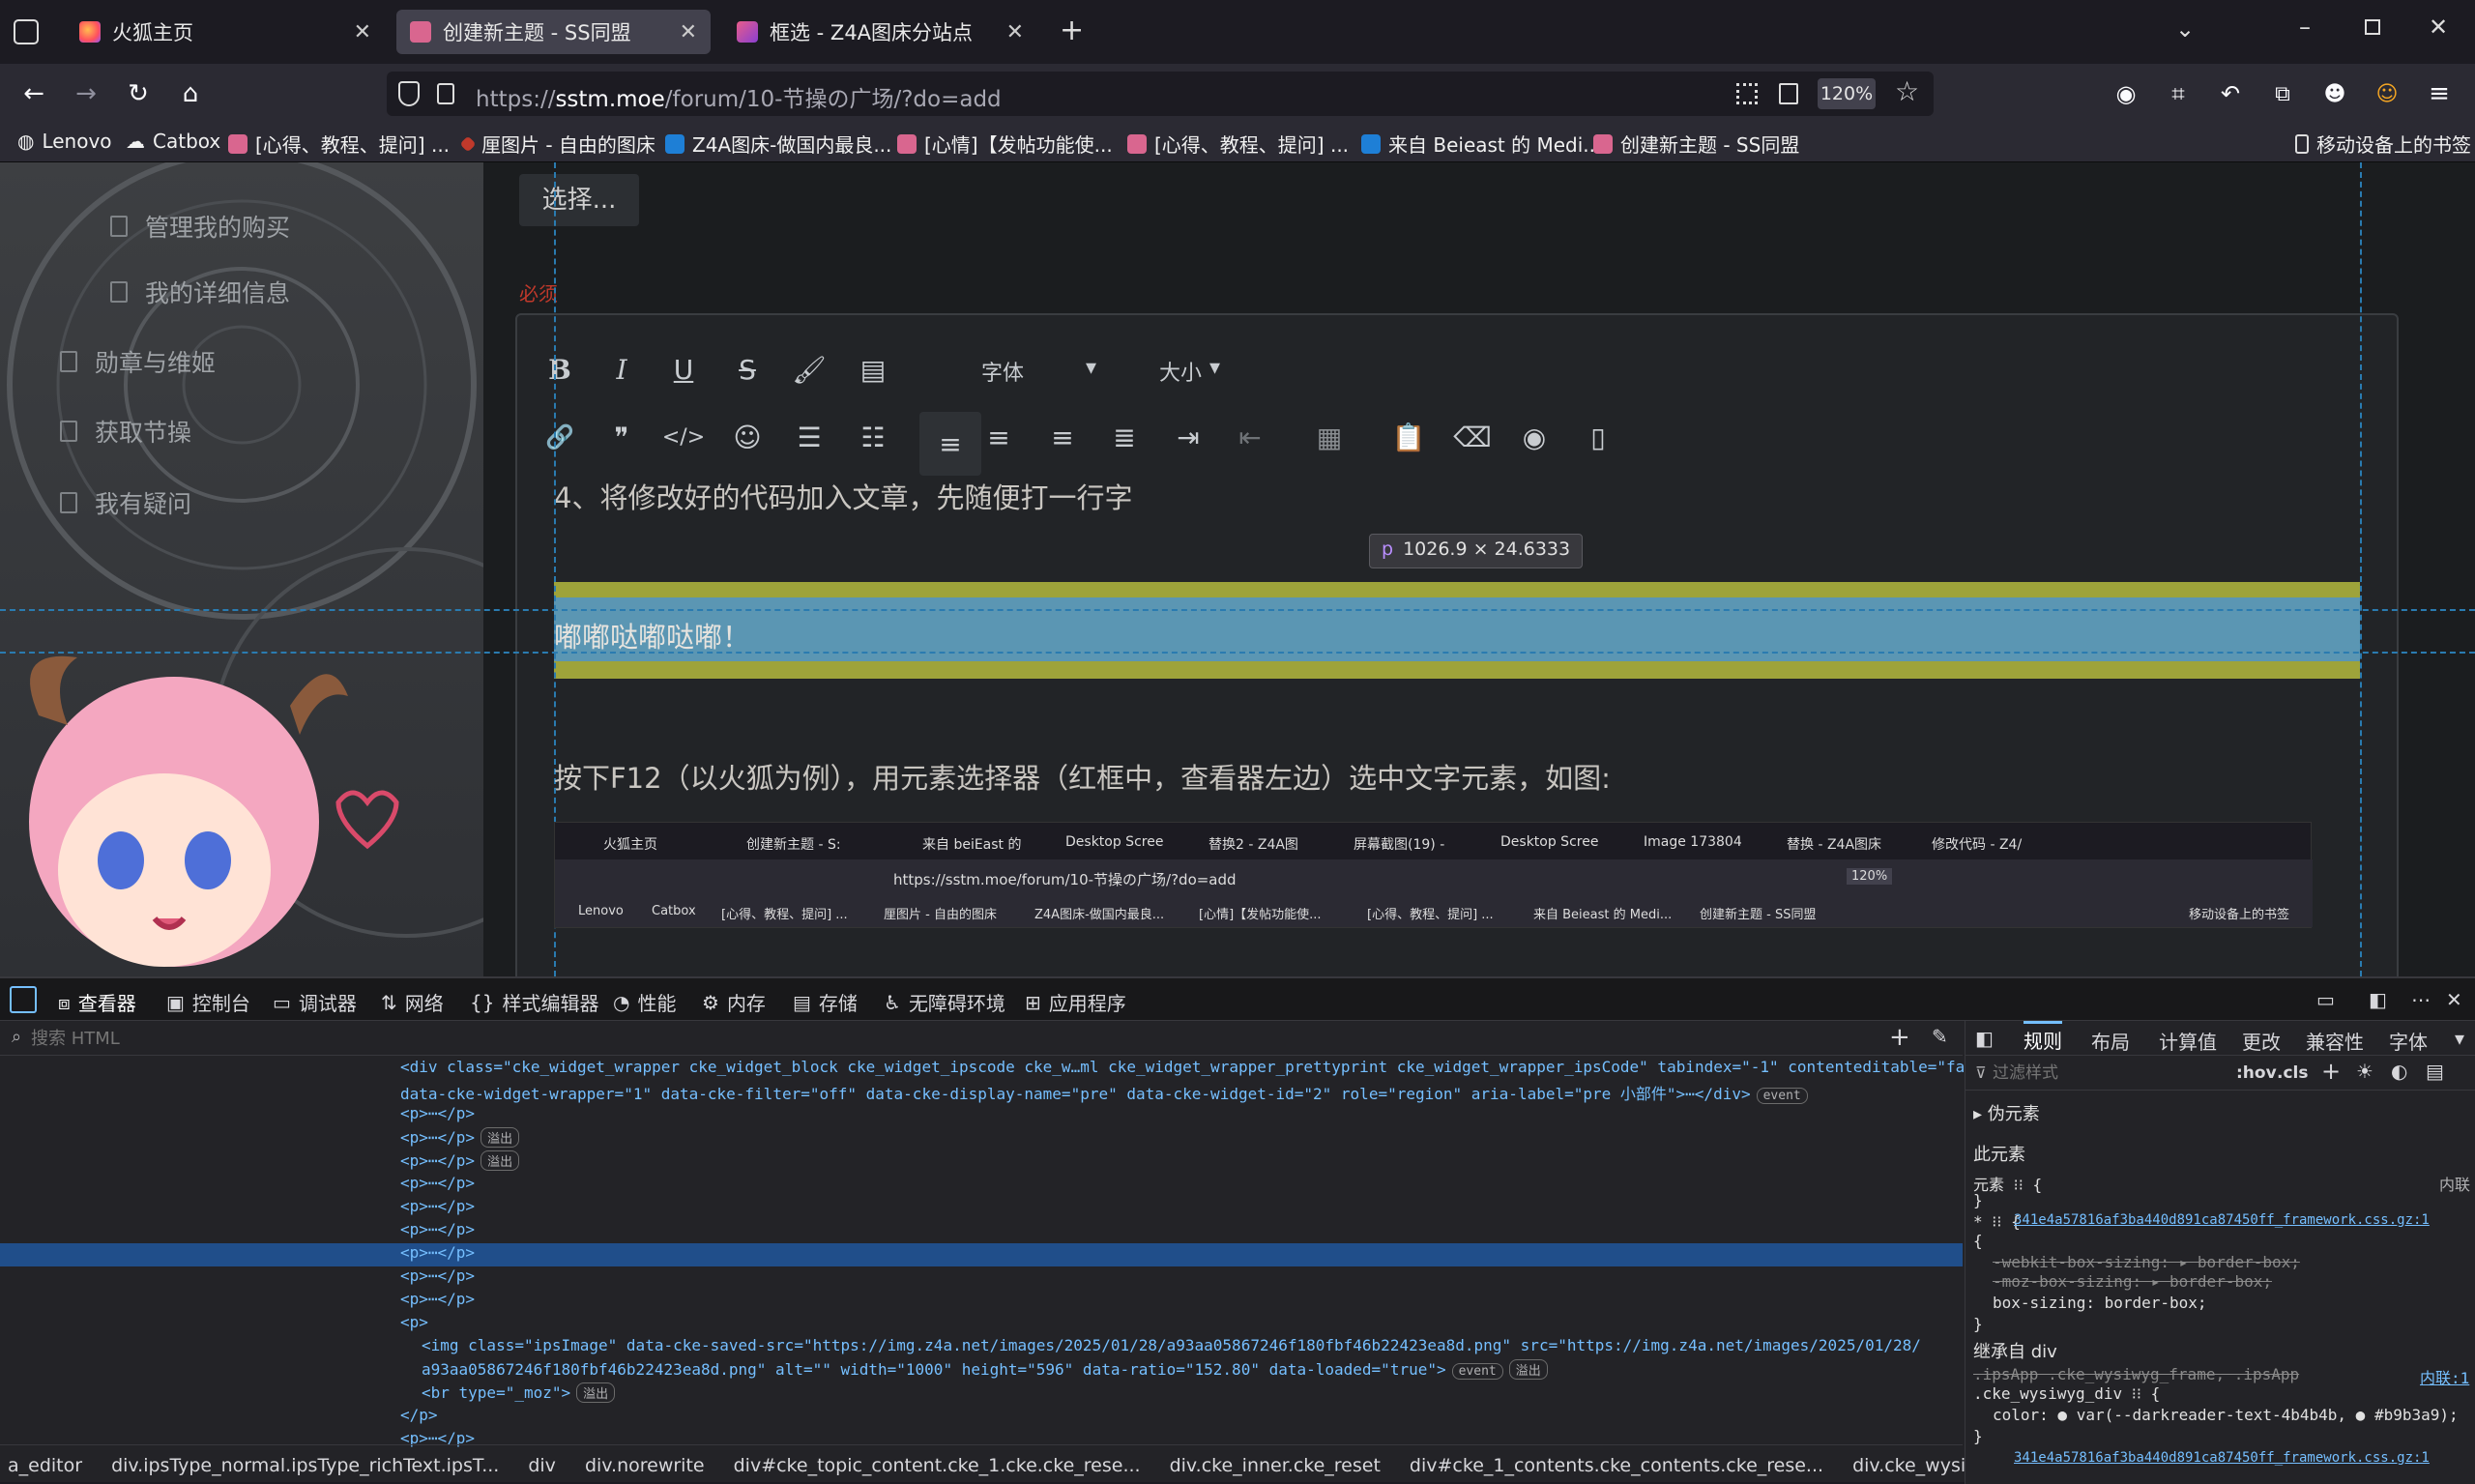 This screenshot has width=2475, height=1484. Describe the element at coordinates (1250, 437) in the screenshot. I see `outdent-icon: ⇤` at that location.